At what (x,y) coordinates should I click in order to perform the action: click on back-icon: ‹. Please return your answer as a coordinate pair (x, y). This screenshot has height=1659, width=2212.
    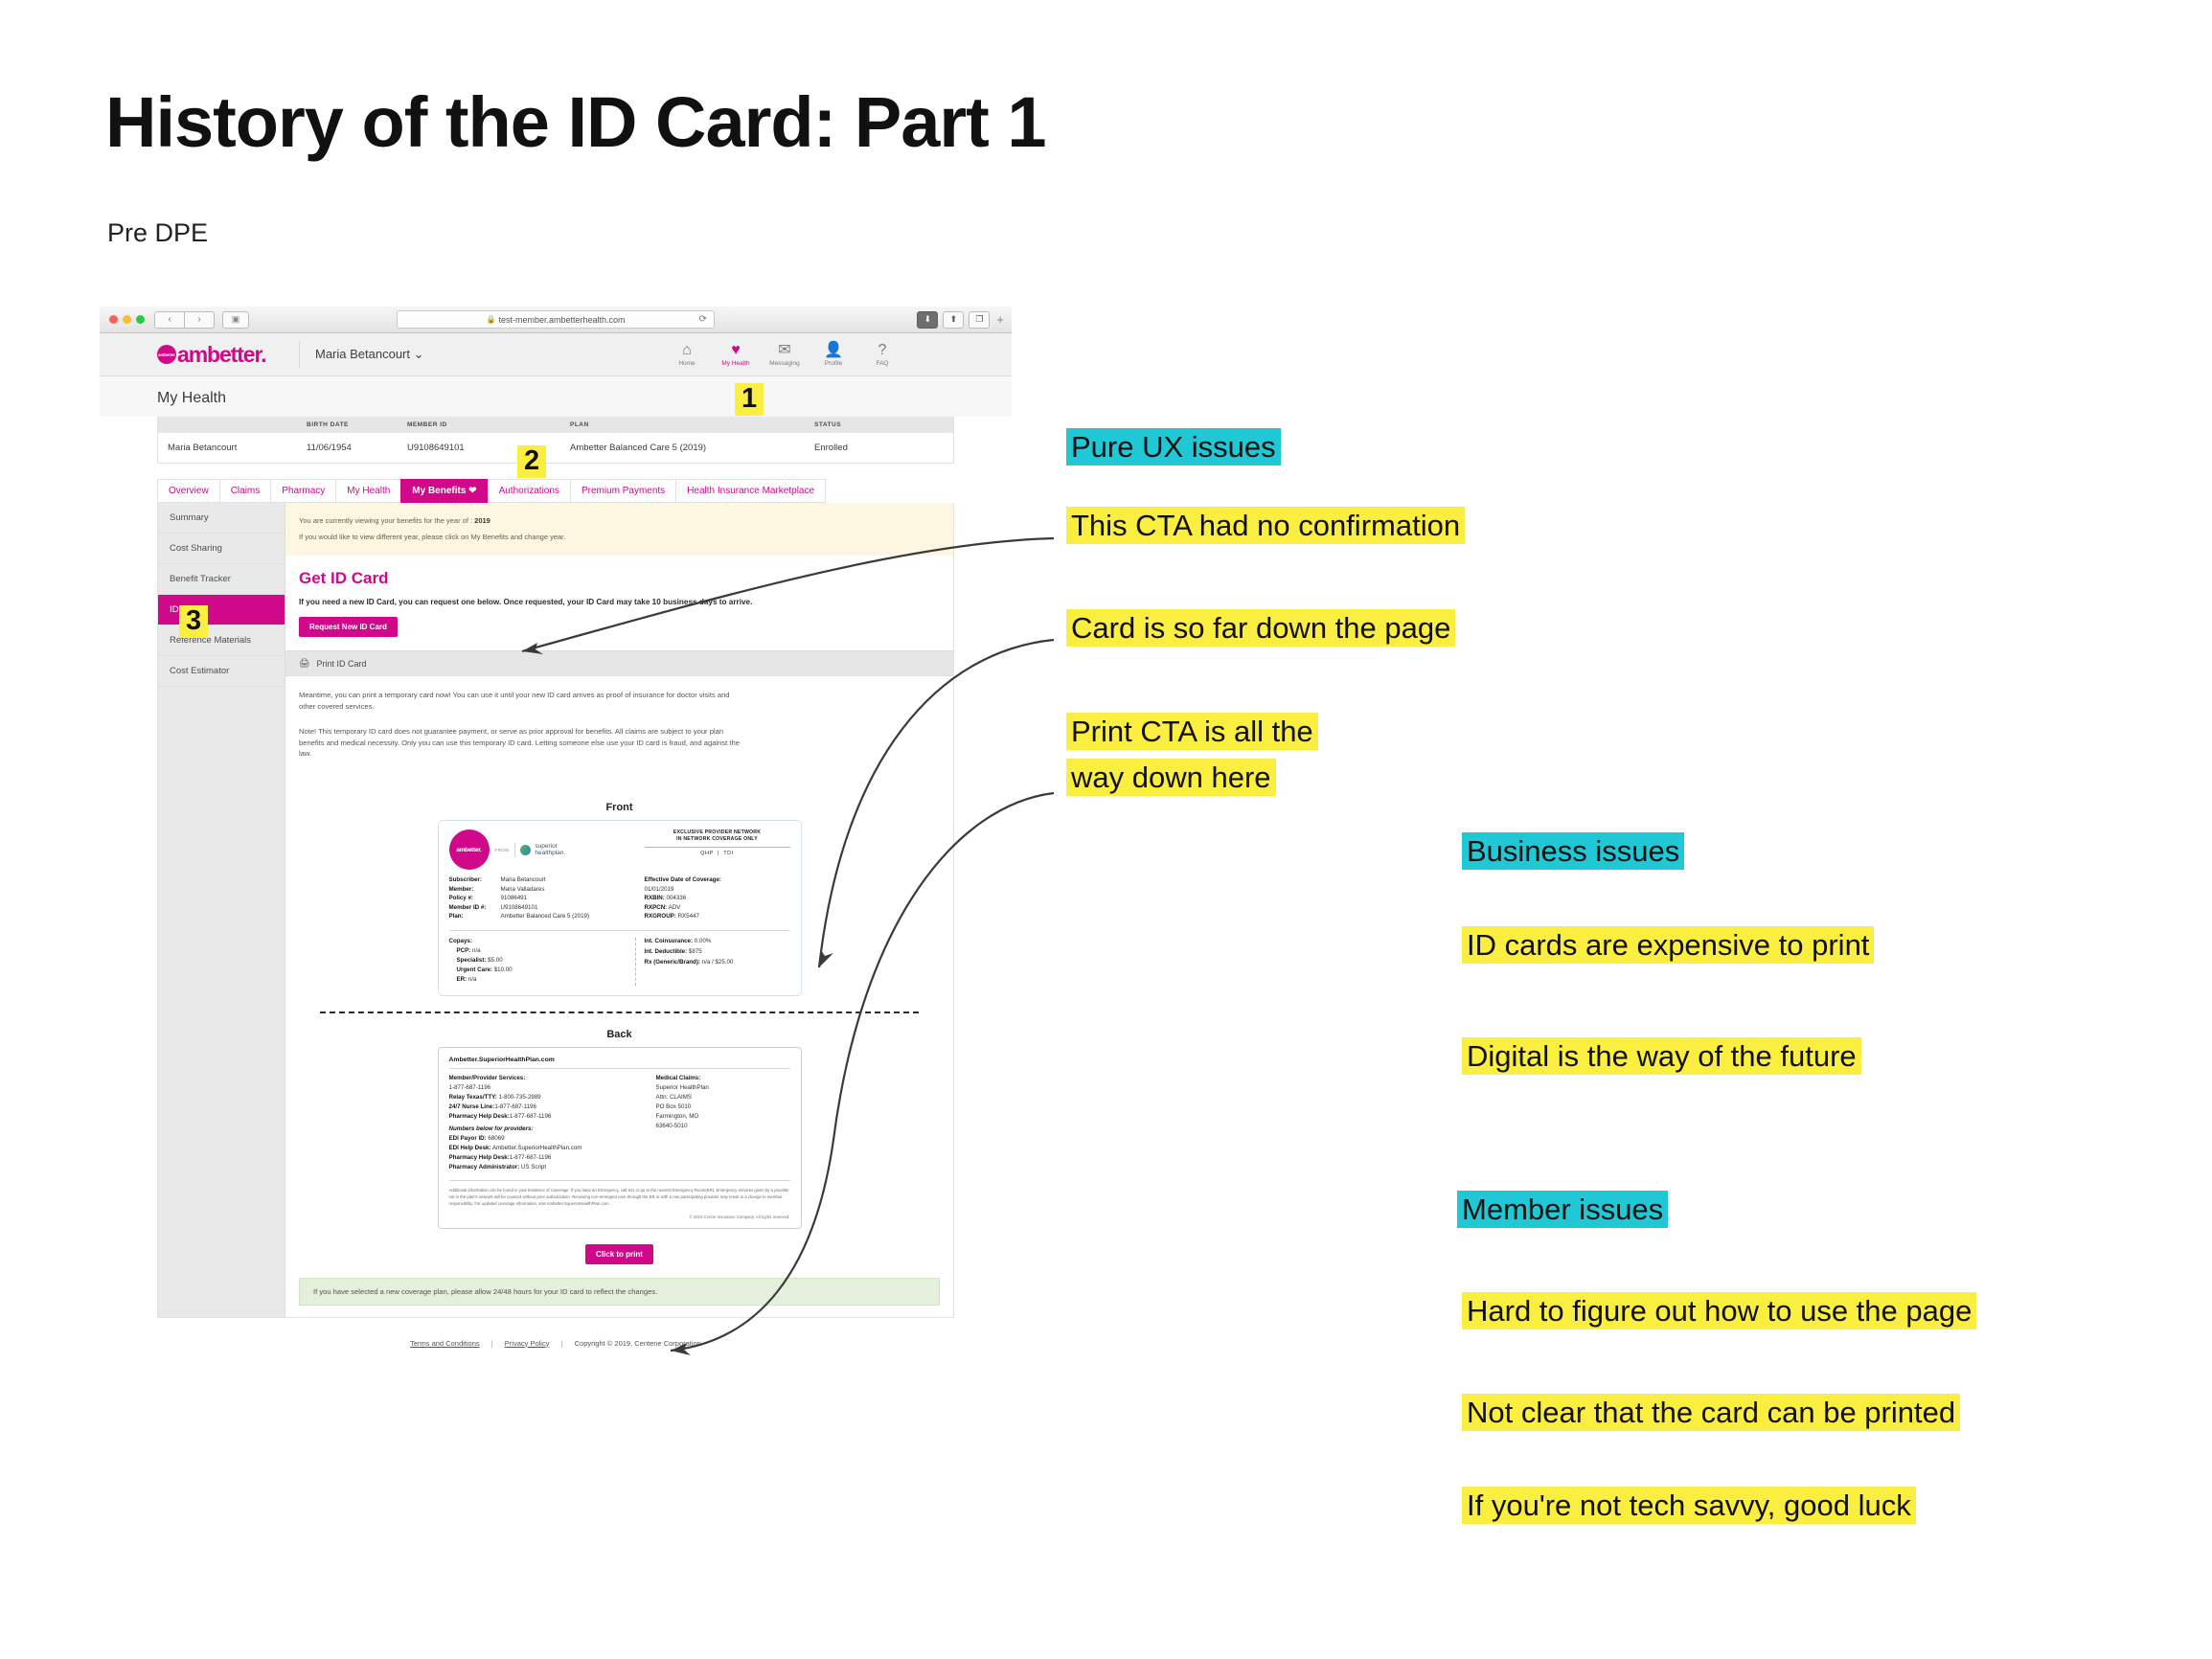
    Looking at the image, I should click on (169, 319).